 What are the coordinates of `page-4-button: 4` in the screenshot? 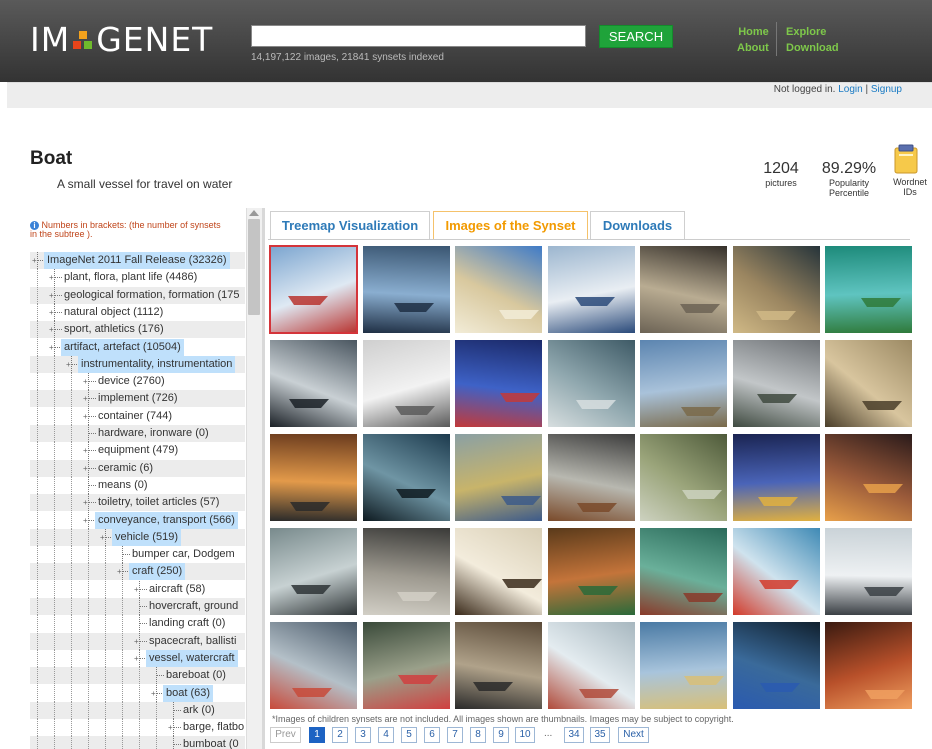 It's located at (386, 735).